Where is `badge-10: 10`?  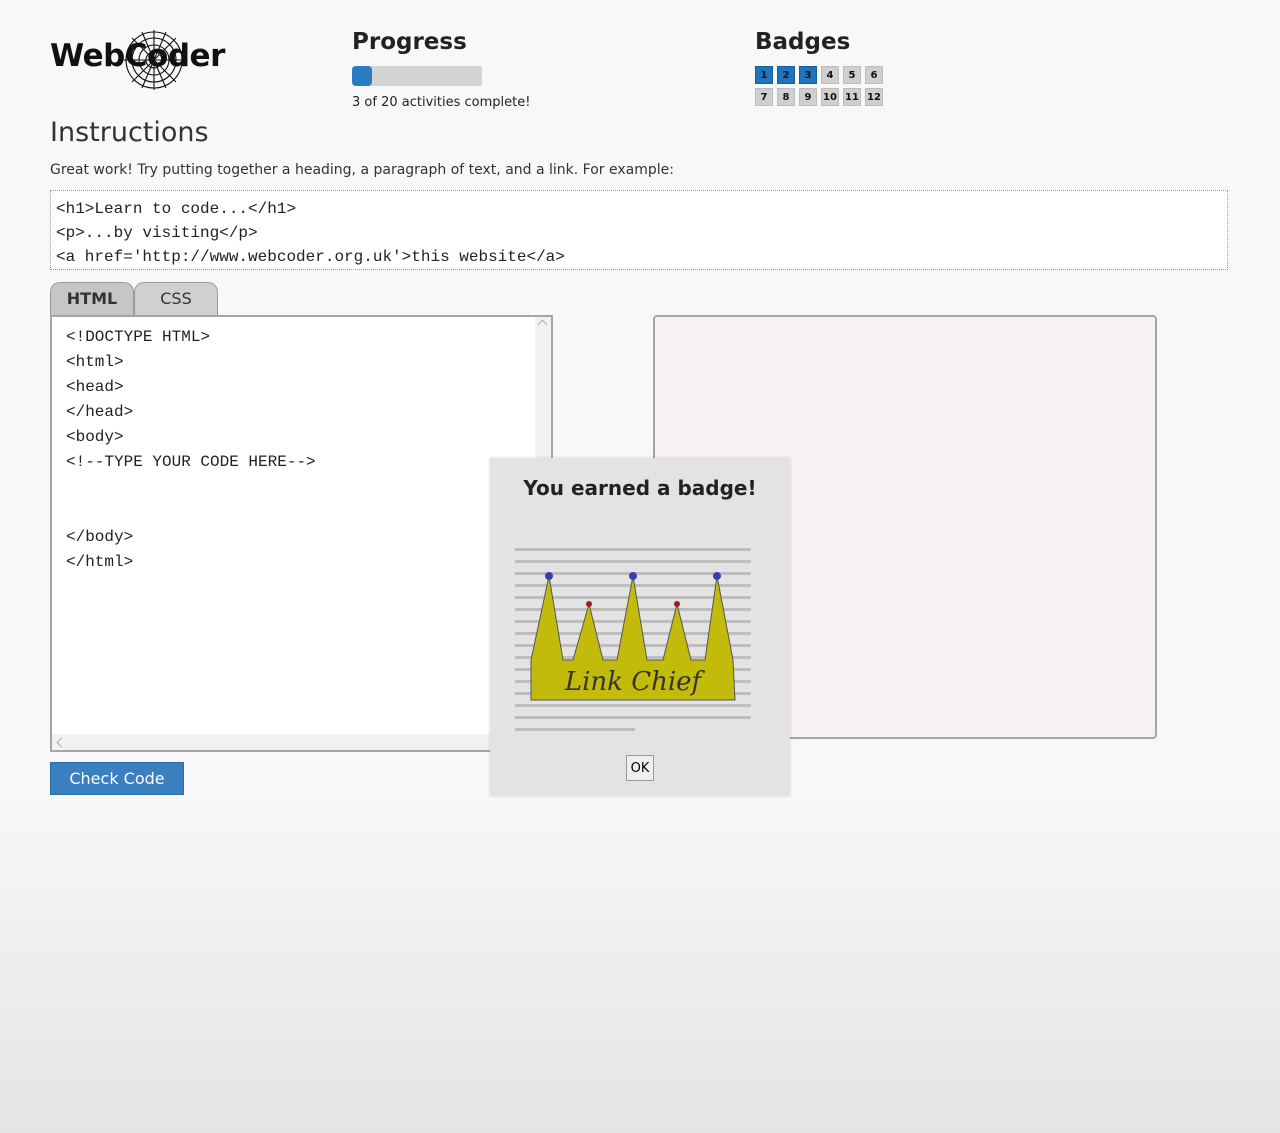 badge-10: 10 is located at coordinates (830, 97).